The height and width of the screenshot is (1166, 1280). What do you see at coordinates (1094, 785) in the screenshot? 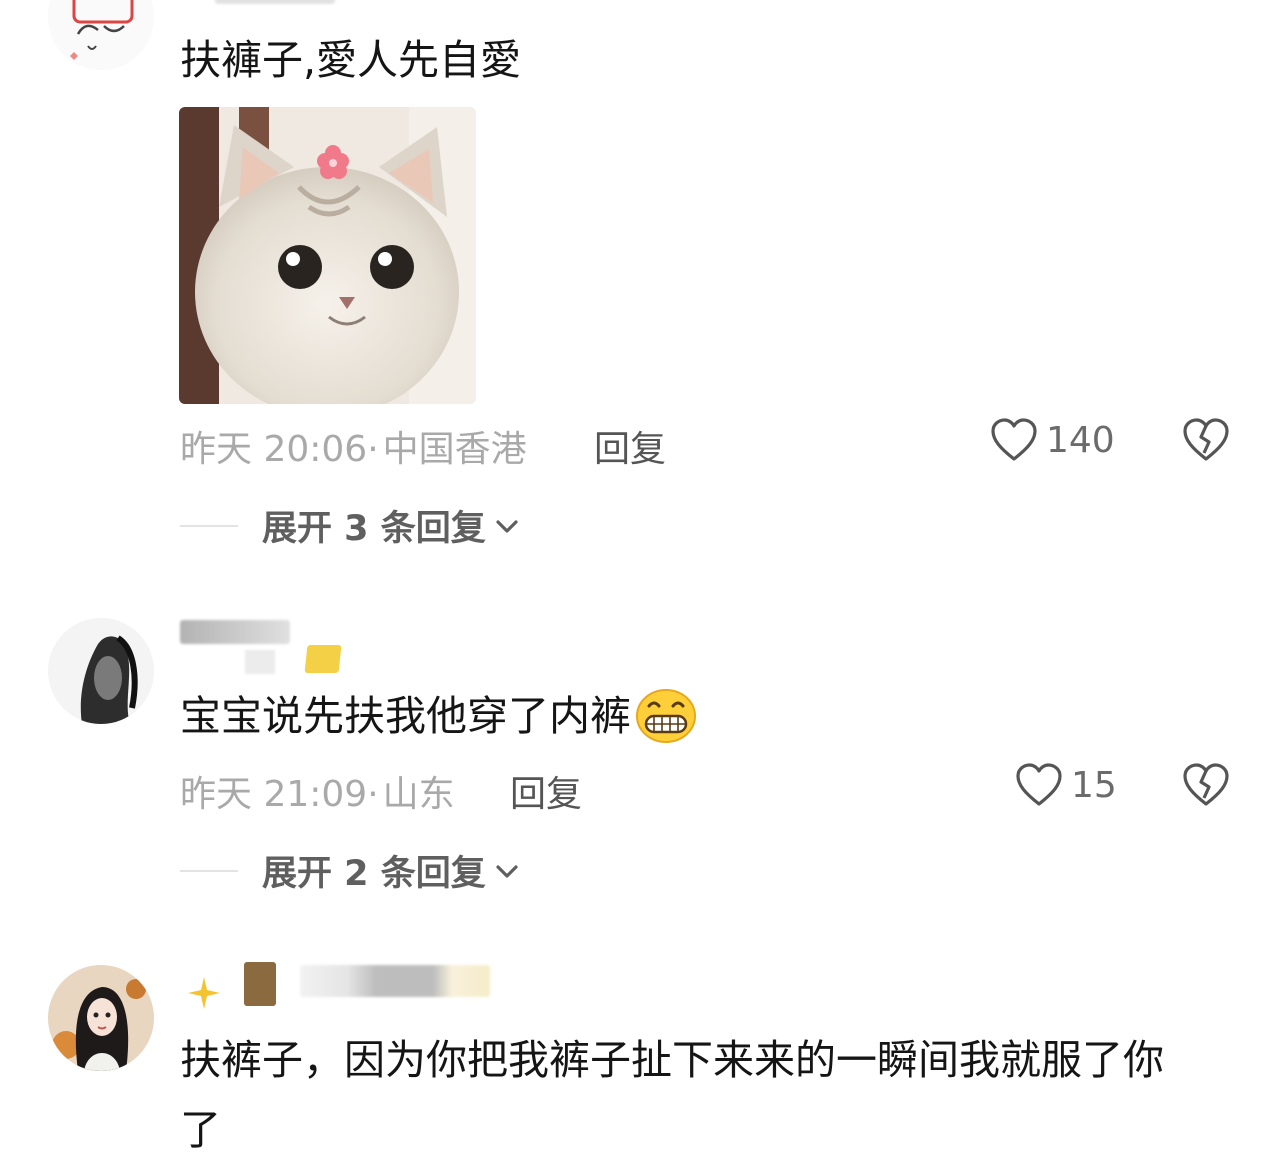
I see `like-count: 15` at bounding box center [1094, 785].